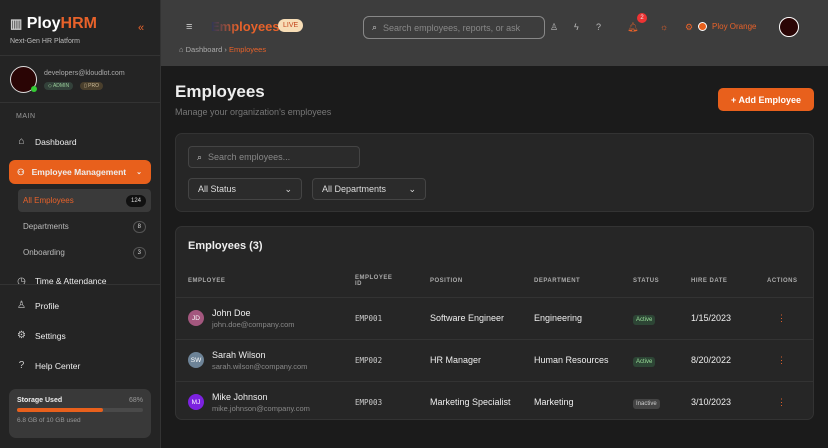 The image size is (828, 448). Describe the element at coordinates (253, 112) in the screenshot. I see `page-subtitle: Manage your organization's employees` at that location.